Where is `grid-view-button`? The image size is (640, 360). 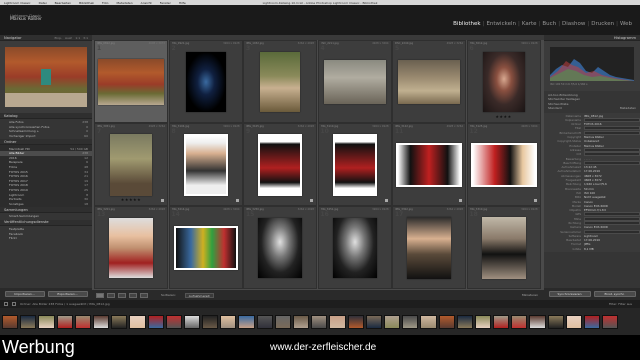
grid-view-button is located at coordinates (100, 295).